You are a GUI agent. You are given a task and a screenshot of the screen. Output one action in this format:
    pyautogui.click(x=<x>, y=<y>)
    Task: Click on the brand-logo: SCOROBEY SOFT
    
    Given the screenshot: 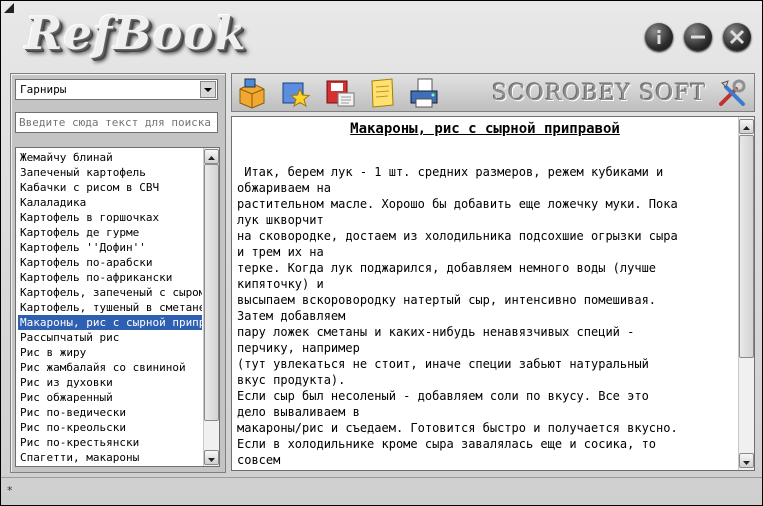 What is the action you would take?
    pyautogui.click(x=599, y=93)
    